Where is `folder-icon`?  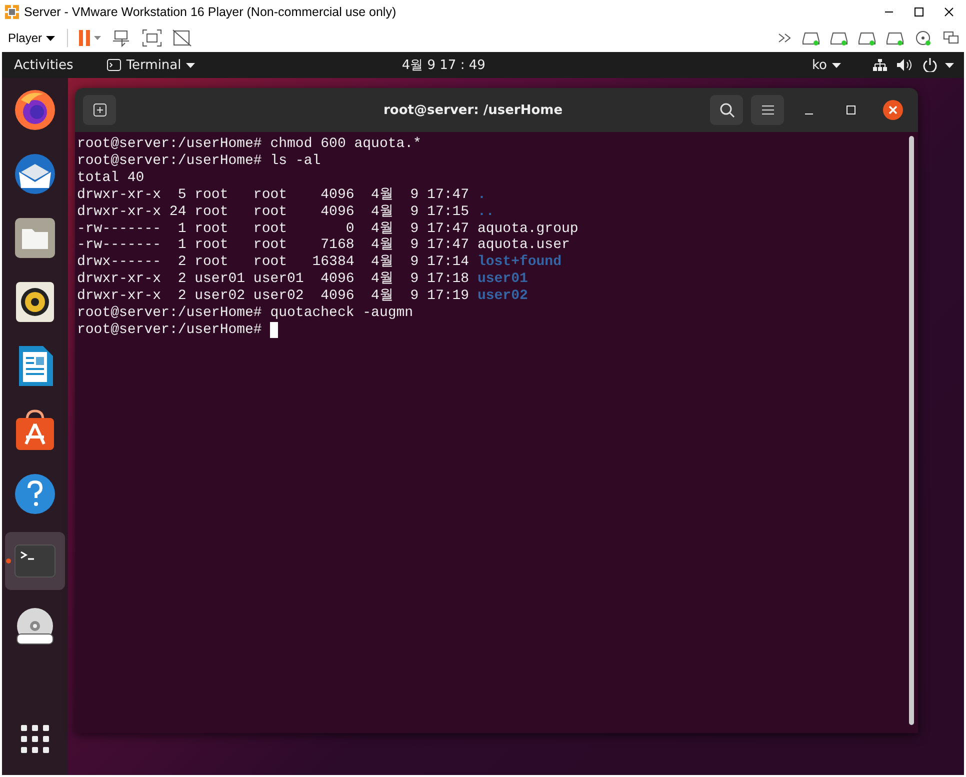
folder-icon is located at coordinates (35, 238).